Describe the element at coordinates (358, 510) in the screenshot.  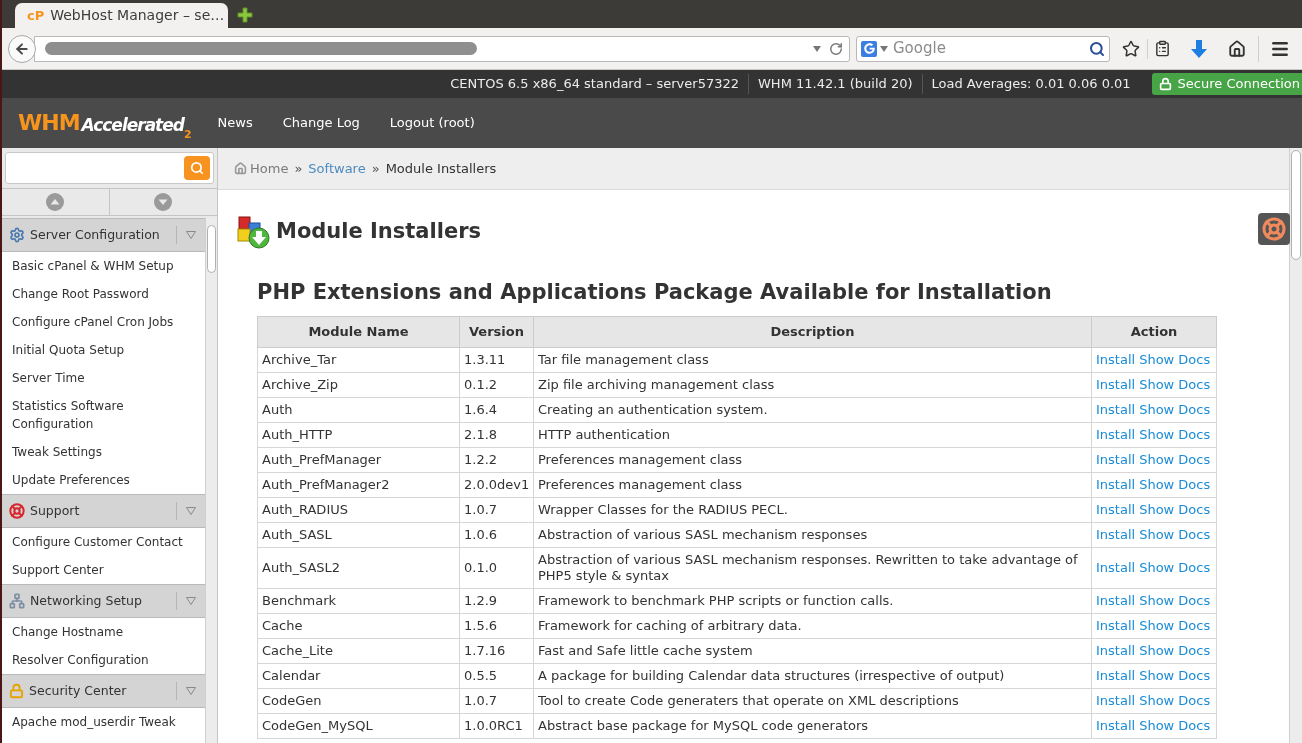
I see `table-cell: Auth_RADIUS` at that location.